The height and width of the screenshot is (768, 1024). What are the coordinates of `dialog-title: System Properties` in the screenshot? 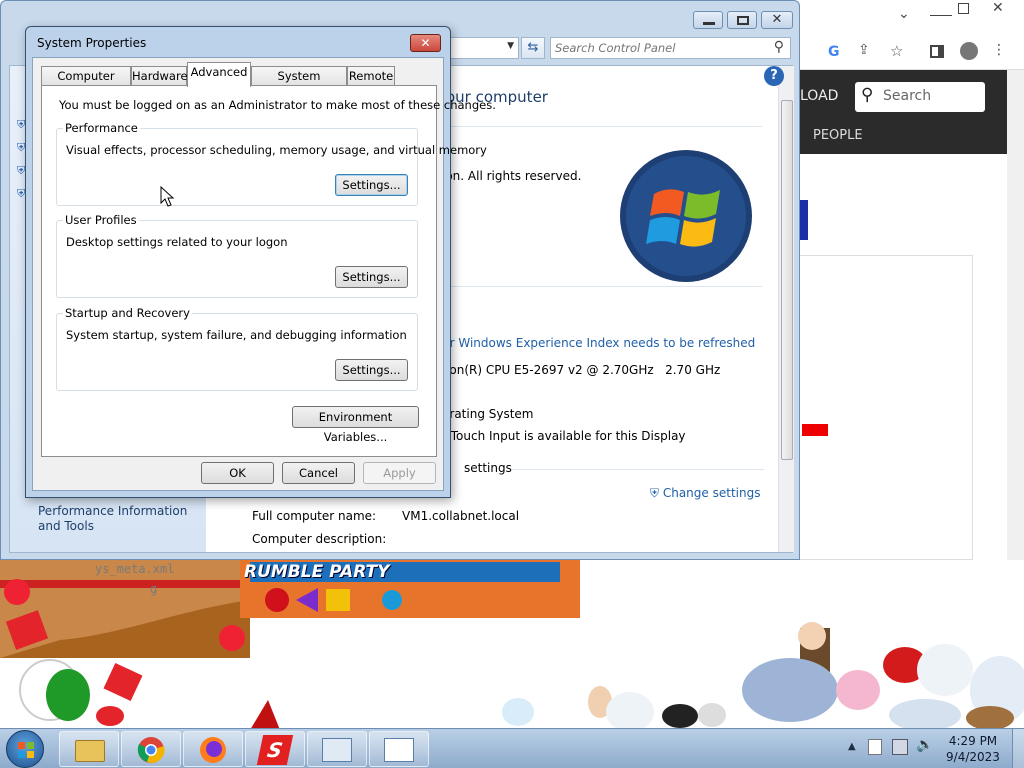 It's located at (92, 43).